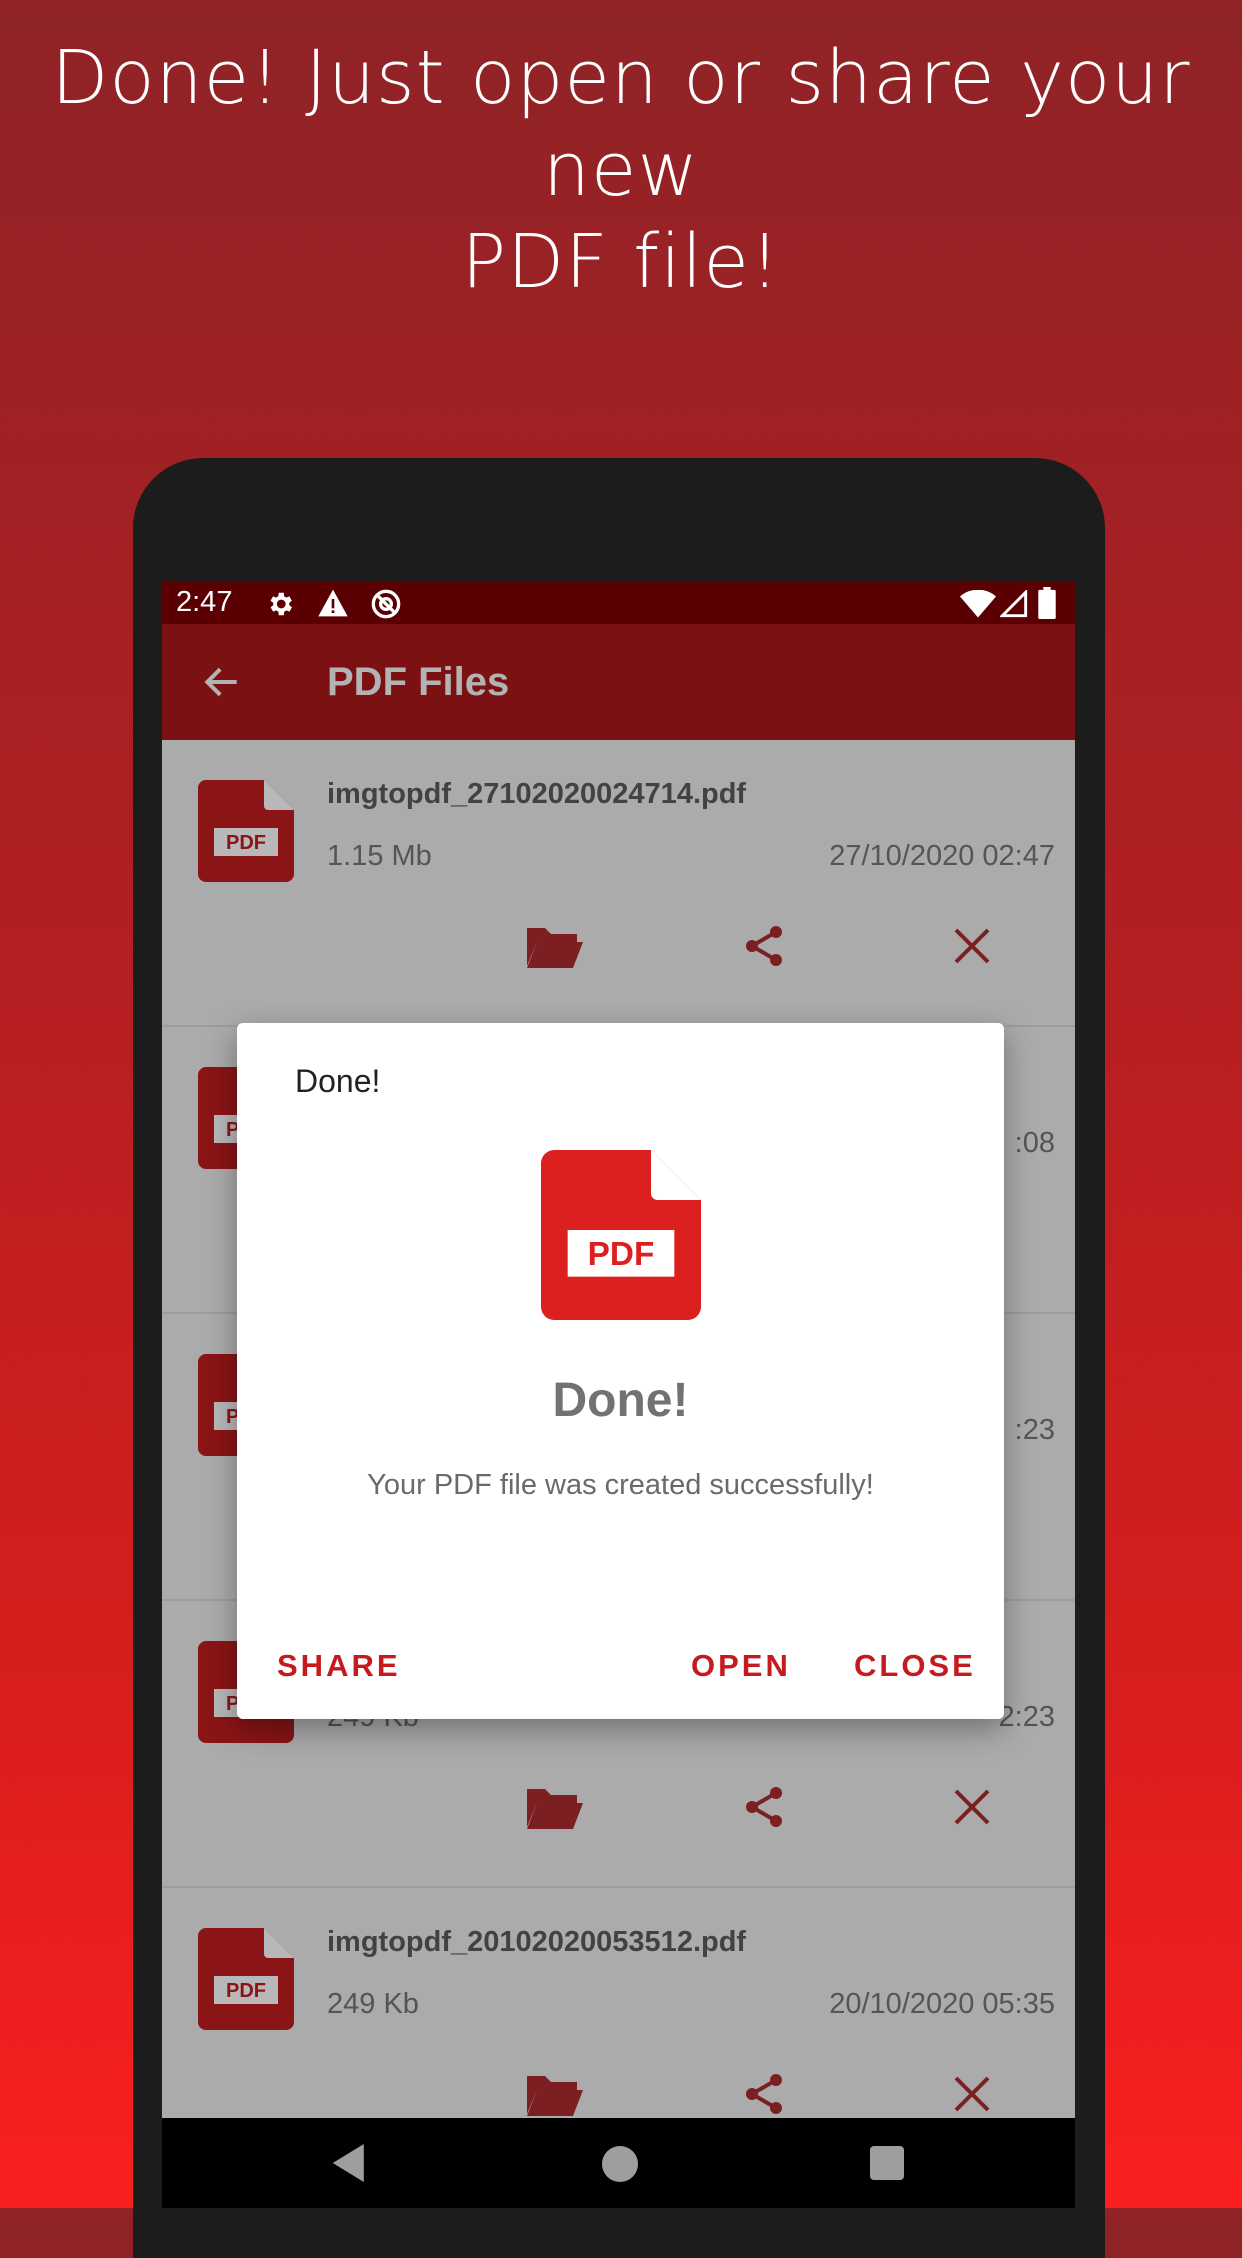 The height and width of the screenshot is (2258, 1242). Describe the element at coordinates (620, 1485) in the screenshot. I see `dialog-message: Your PDF file was created successfully!` at that location.